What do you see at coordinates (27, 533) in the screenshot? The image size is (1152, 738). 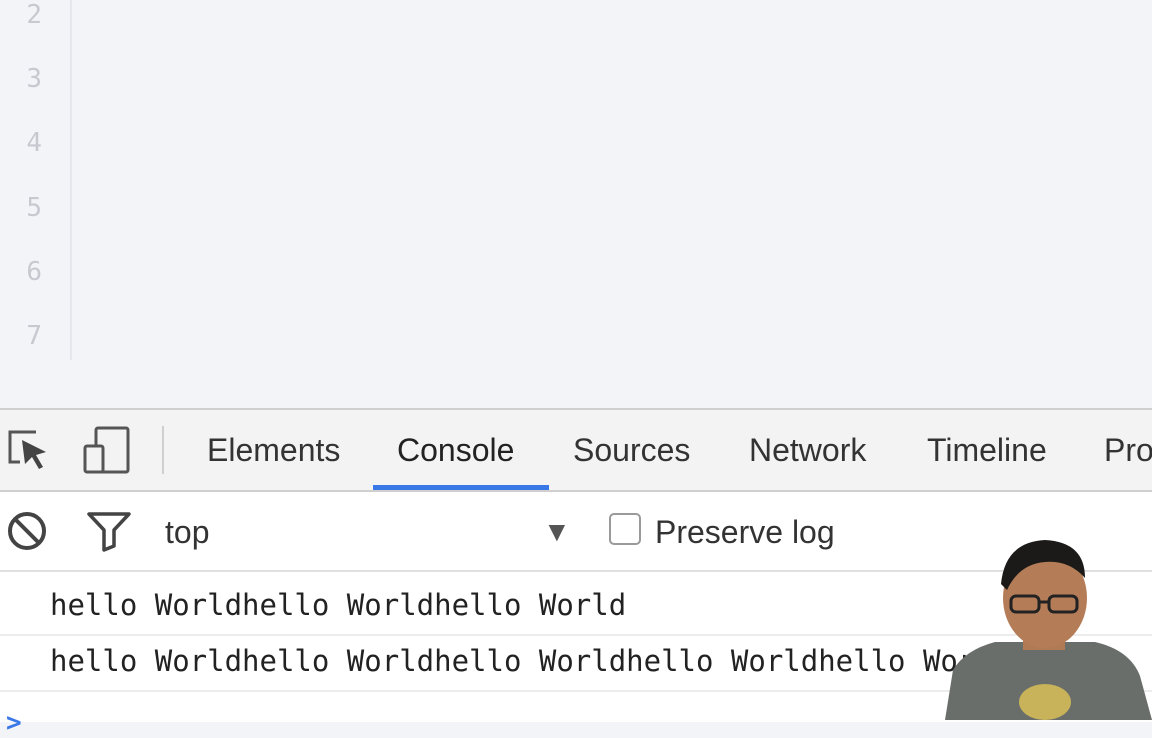 I see `clear-console-icon` at bounding box center [27, 533].